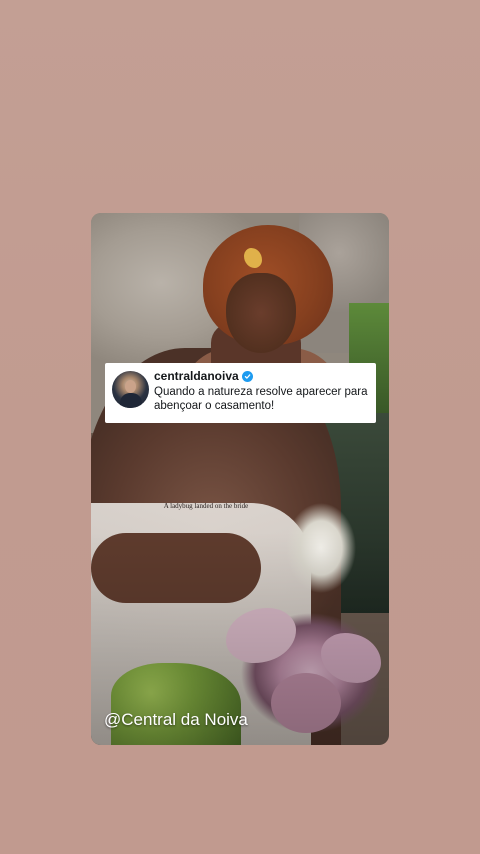 Image resolution: width=480 pixels, height=854 pixels. What do you see at coordinates (130, 386) in the screenshot?
I see `avatar-head` at bounding box center [130, 386].